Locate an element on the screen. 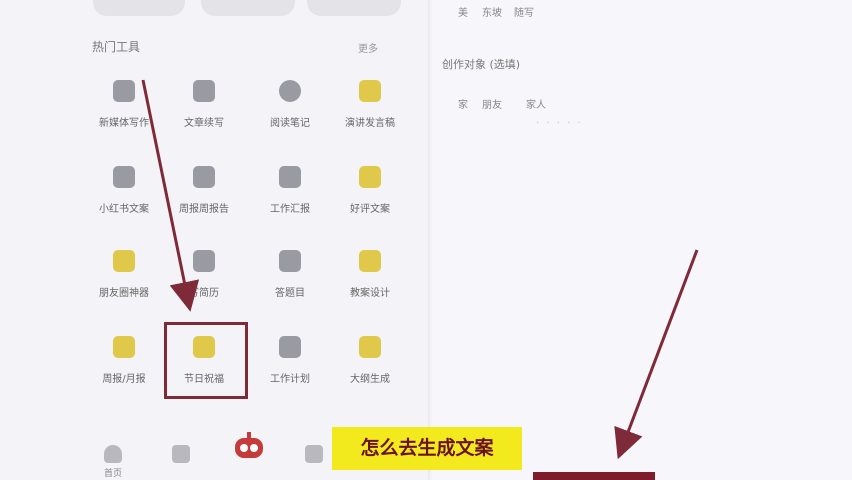 The width and height of the screenshot is (852, 480). doc-icon is located at coordinates (181, 454).